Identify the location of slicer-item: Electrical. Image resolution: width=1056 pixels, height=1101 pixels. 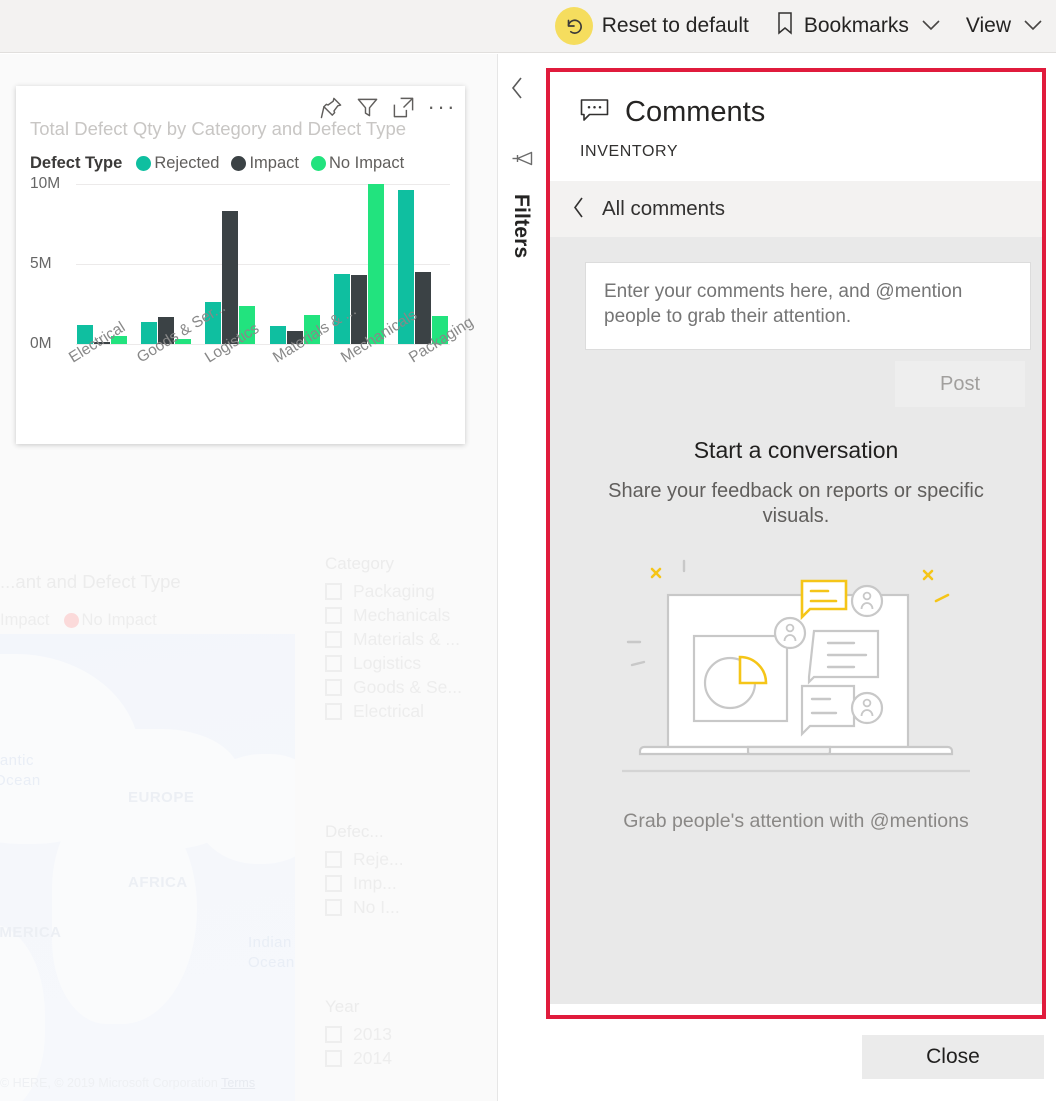
(393, 711).